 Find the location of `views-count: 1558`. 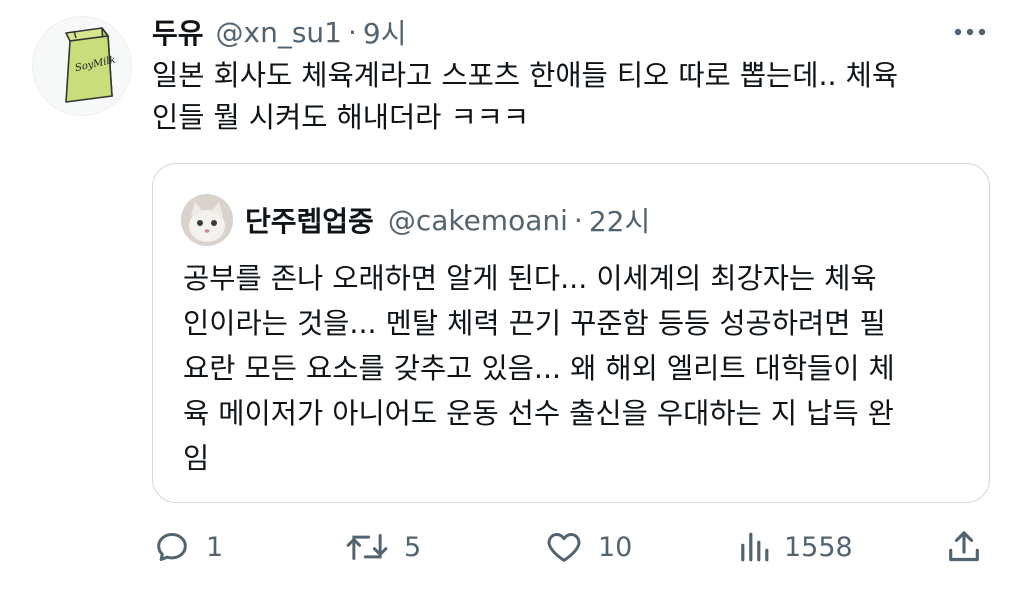

views-count: 1558 is located at coordinates (818, 547).